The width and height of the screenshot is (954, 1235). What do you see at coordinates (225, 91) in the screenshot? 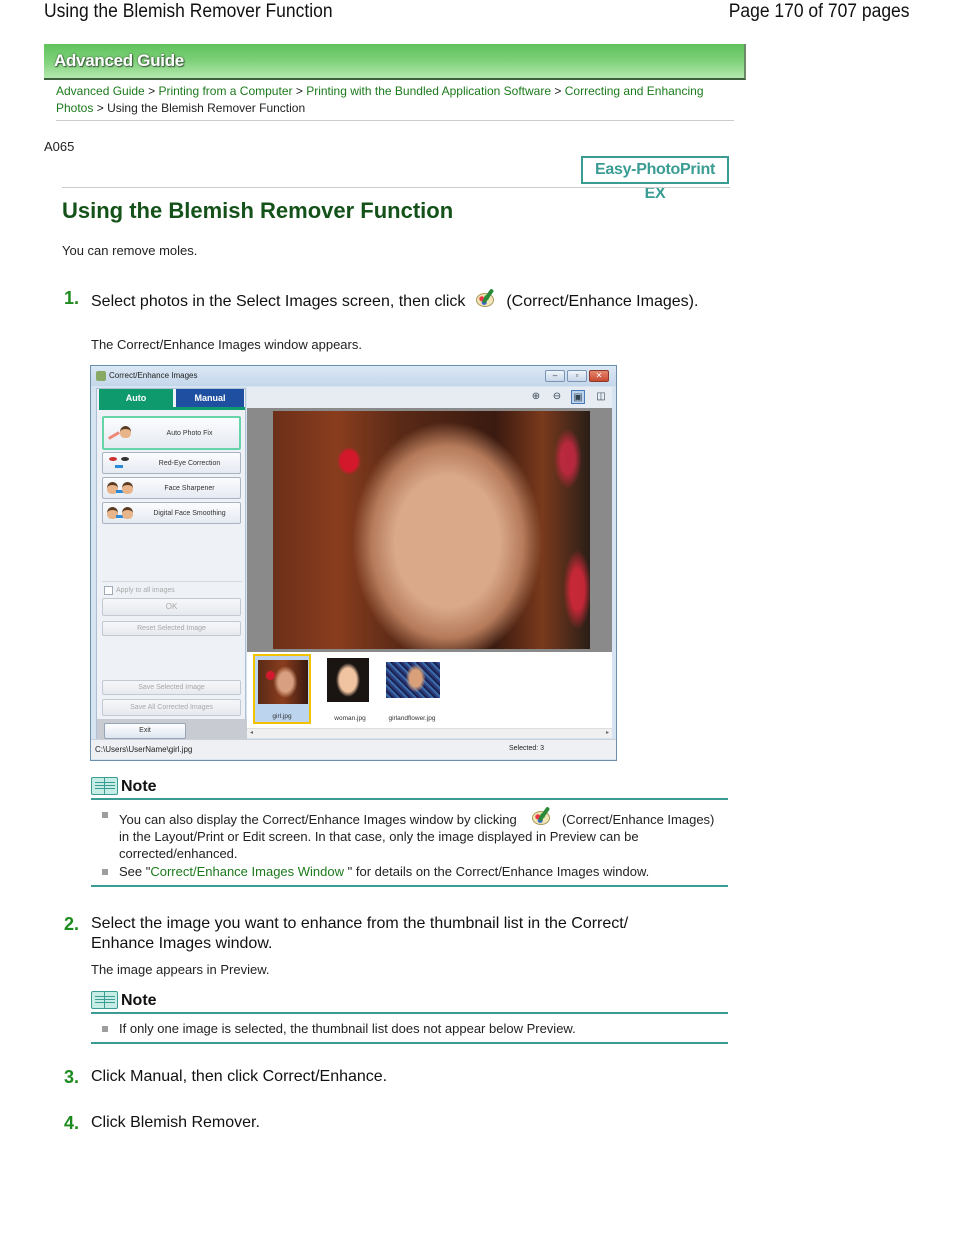
I see `breadcrumb-printing-from-computer: Printing from a Computer` at bounding box center [225, 91].